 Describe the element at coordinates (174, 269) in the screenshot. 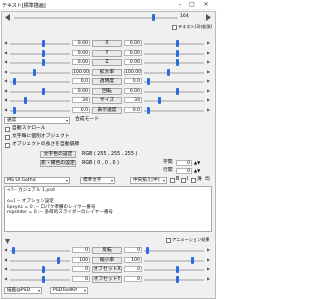

I see `param-offset-x-end-slider` at that location.